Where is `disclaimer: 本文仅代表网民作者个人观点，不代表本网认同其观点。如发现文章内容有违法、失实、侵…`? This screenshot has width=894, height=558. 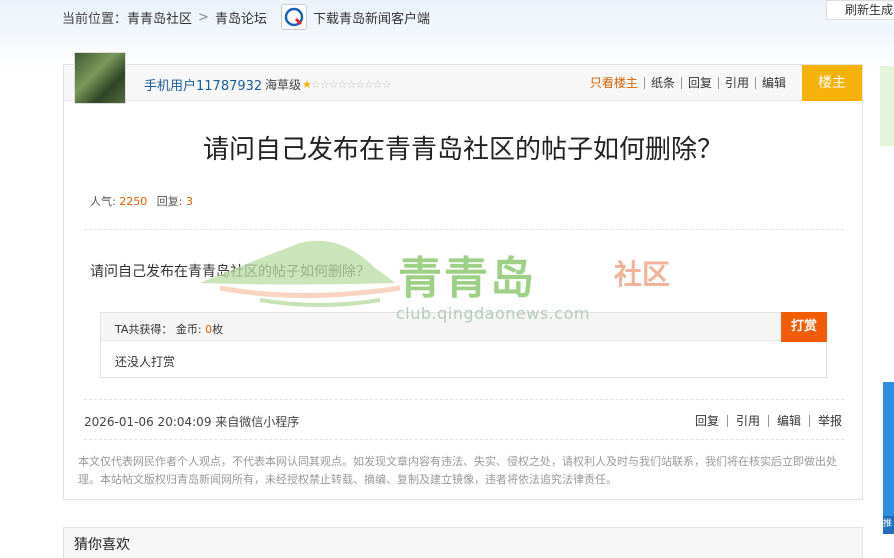 disclaimer: 本文仅代表网民作者个人观点，不代表本网认同其观点。如发现文章内容有违法、失实、侵… is located at coordinates (457, 470).